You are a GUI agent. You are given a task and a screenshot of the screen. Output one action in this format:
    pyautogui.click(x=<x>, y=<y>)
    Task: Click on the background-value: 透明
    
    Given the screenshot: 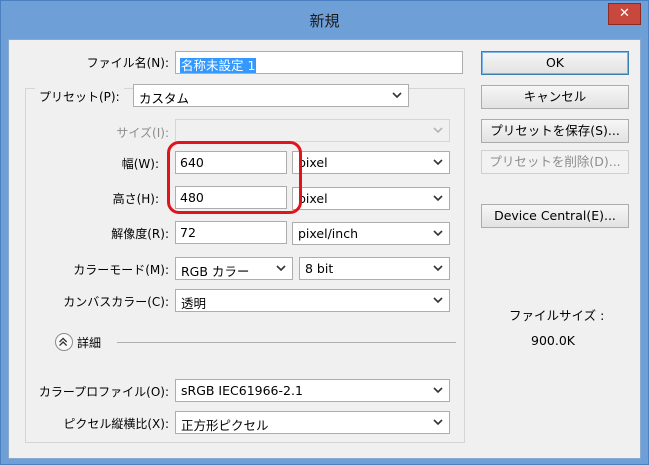 What is the action you would take?
    pyautogui.click(x=194, y=303)
    